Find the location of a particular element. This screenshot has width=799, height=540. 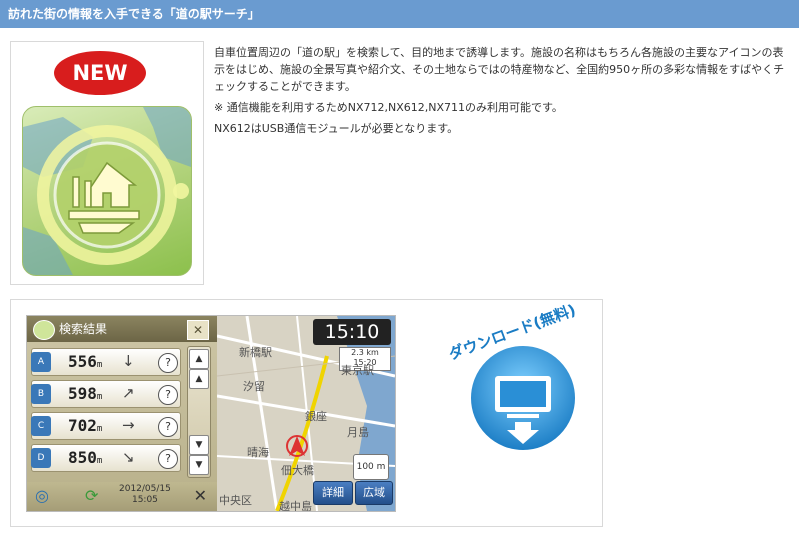

download-badge: ダウンロード(無料) is located at coordinates (513, 378).